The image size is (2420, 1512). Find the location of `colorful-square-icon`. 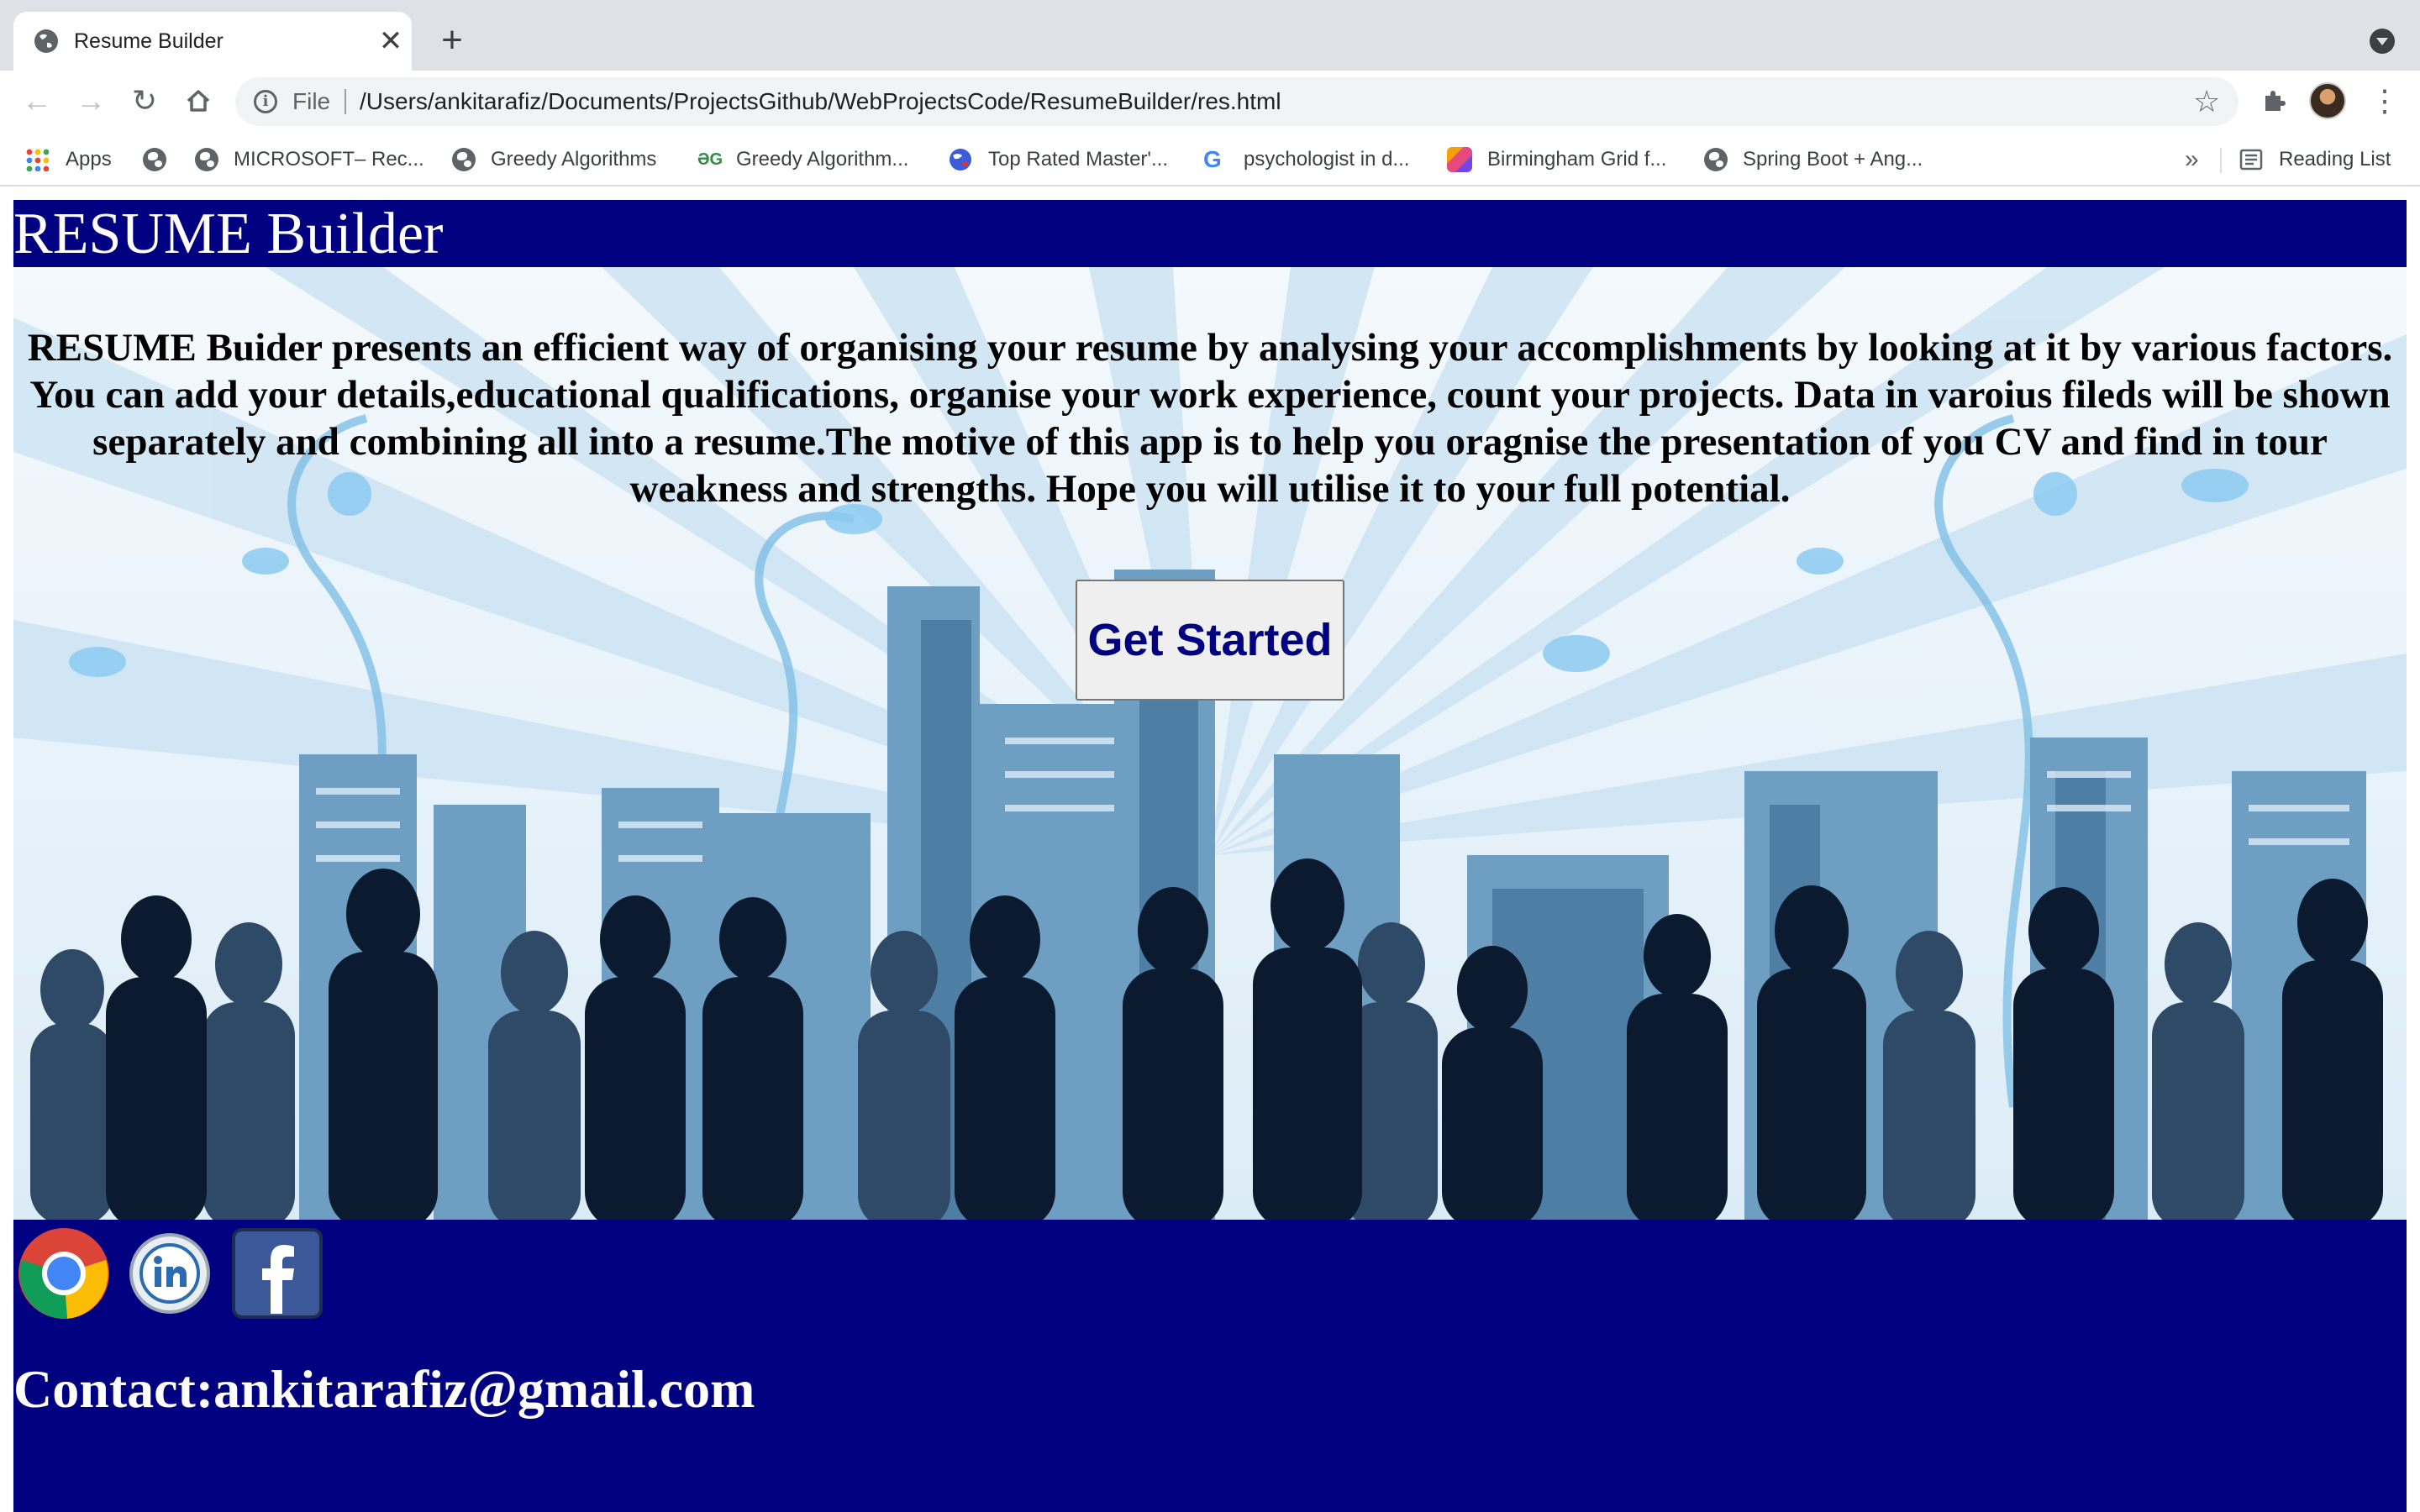

colorful-square-icon is located at coordinates (1459, 159).